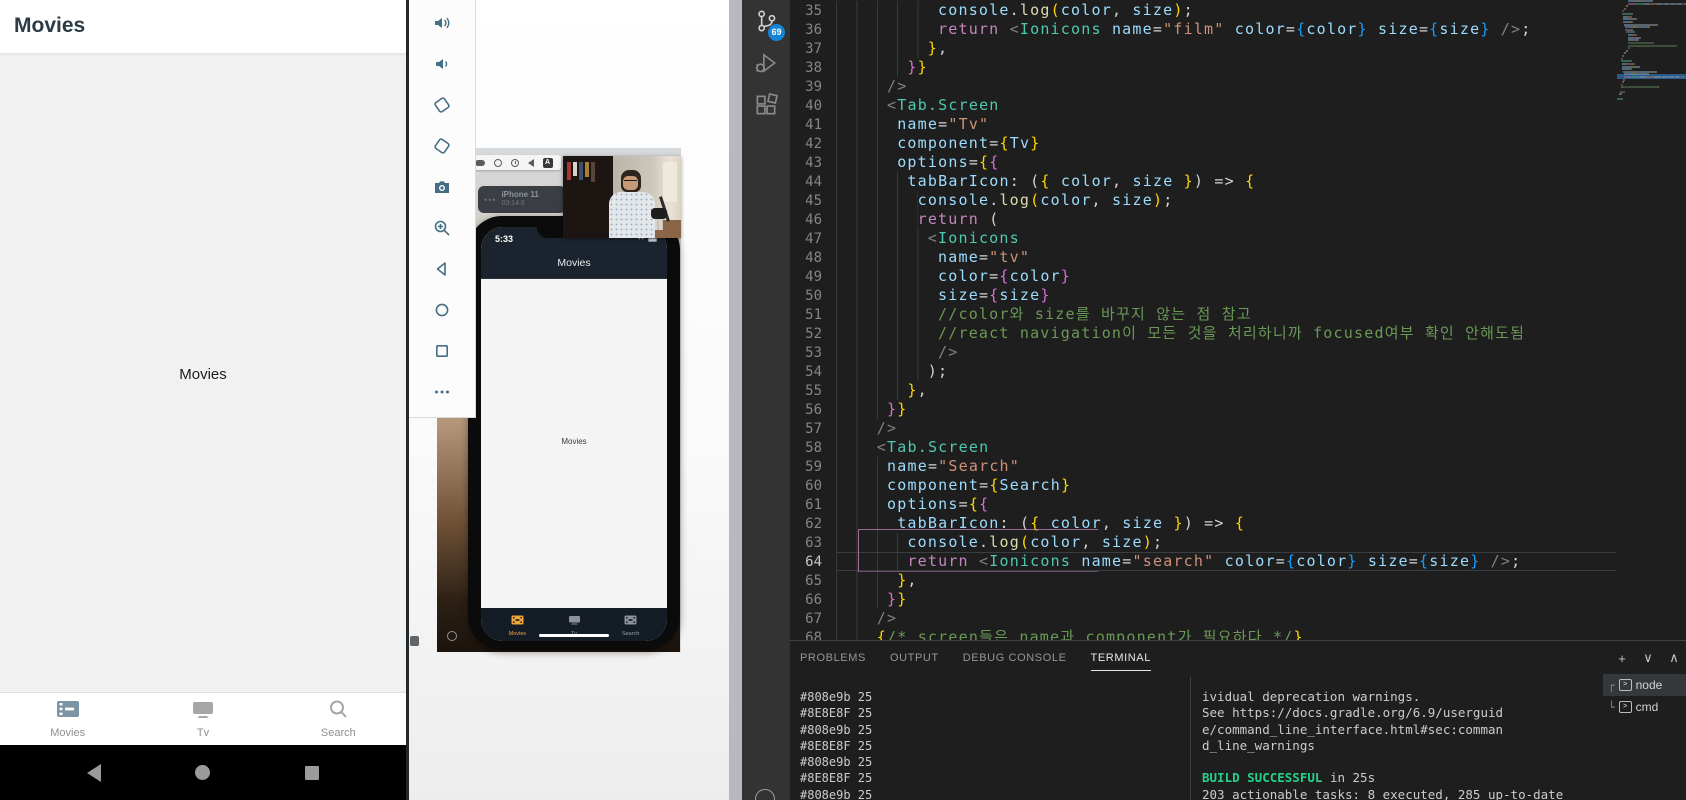  I want to click on code-line-54: 54);, so click(1238, 371).